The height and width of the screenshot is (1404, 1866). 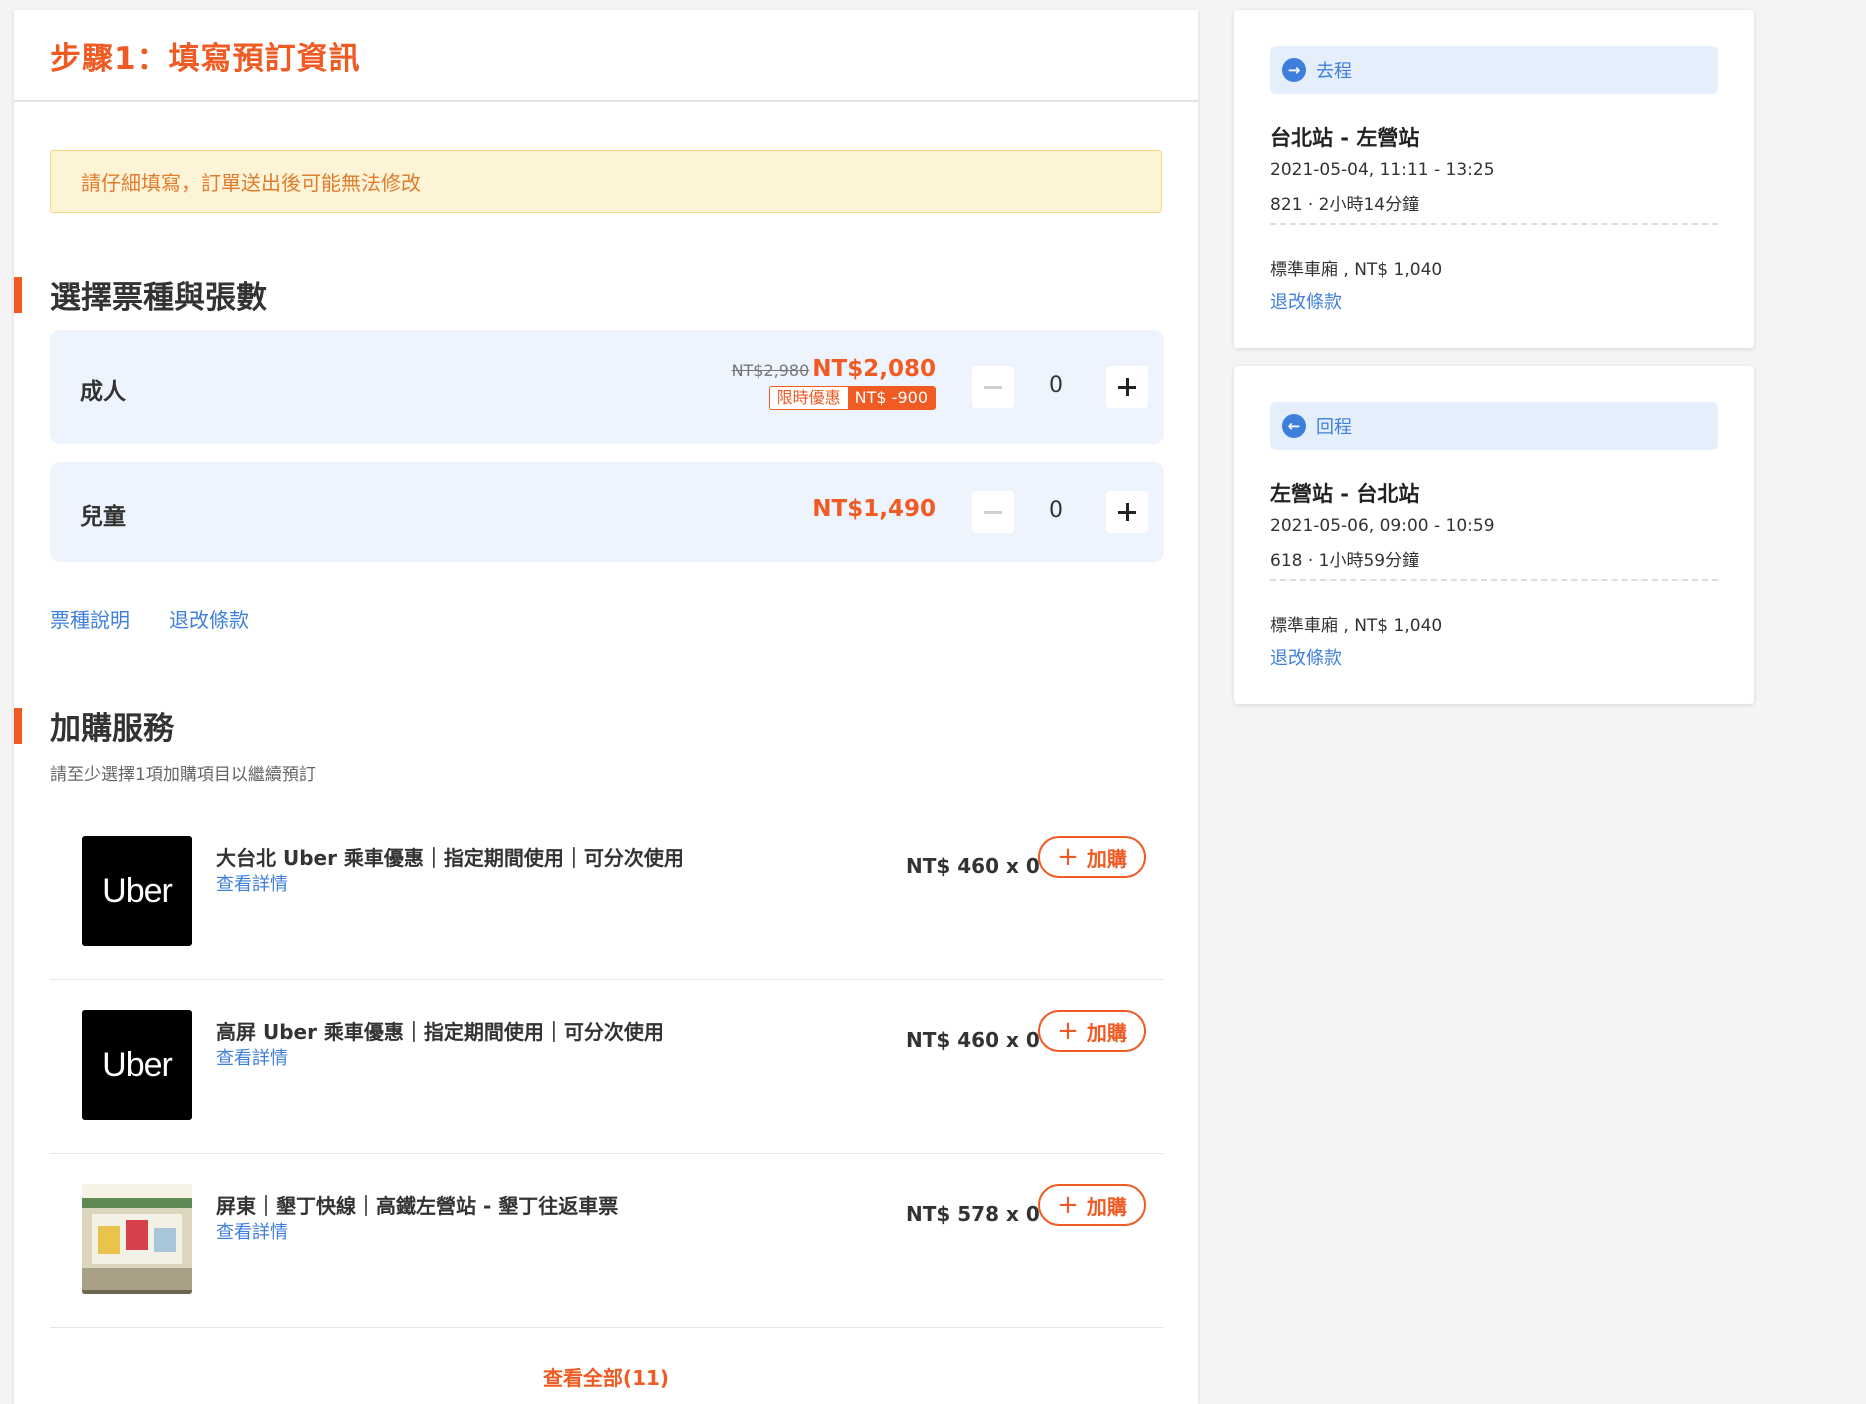 What do you see at coordinates (606, 181) in the screenshot?
I see `notice-banner: 請仔細填寫，訂單送出後可能無法修改` at bounding box center [606, 181].